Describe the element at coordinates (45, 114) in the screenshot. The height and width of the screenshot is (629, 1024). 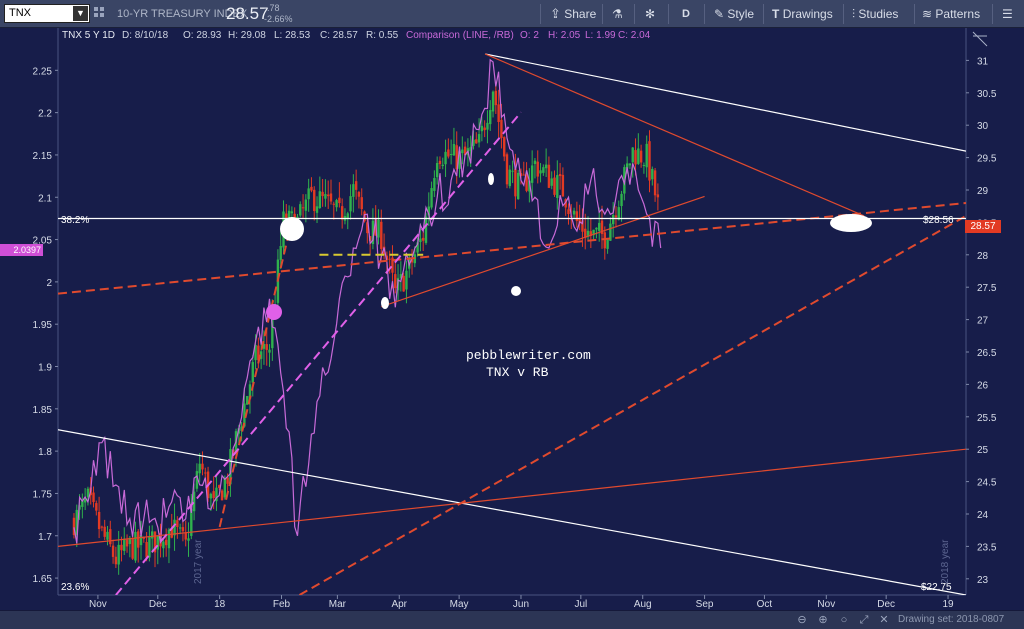
I see `y-left-tick-label: 2.2` at that location.